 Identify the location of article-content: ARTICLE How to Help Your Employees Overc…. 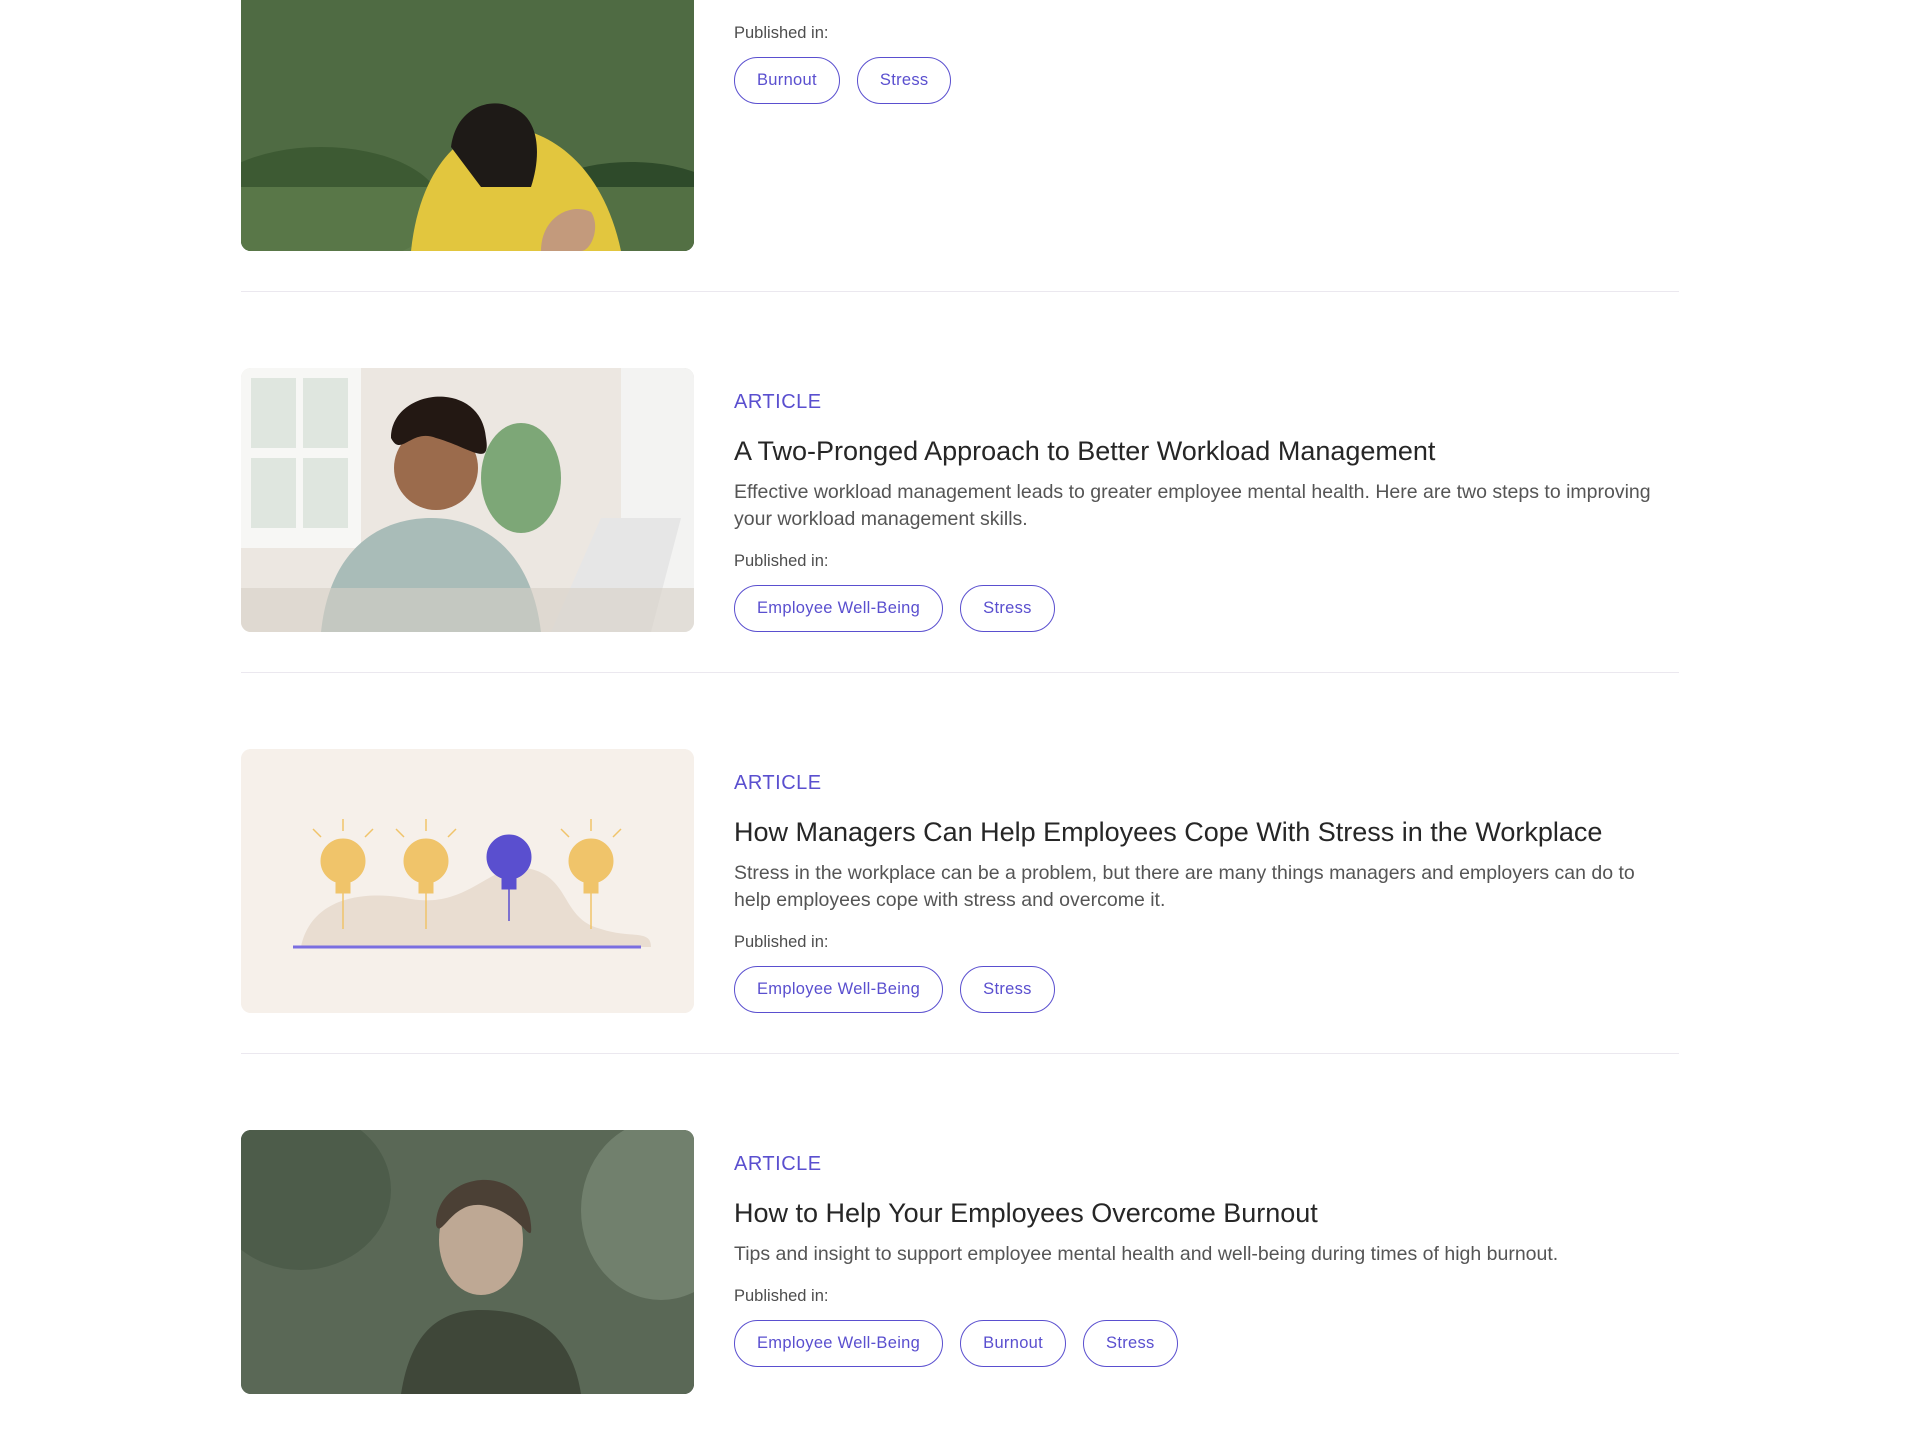
(1206, 1259).